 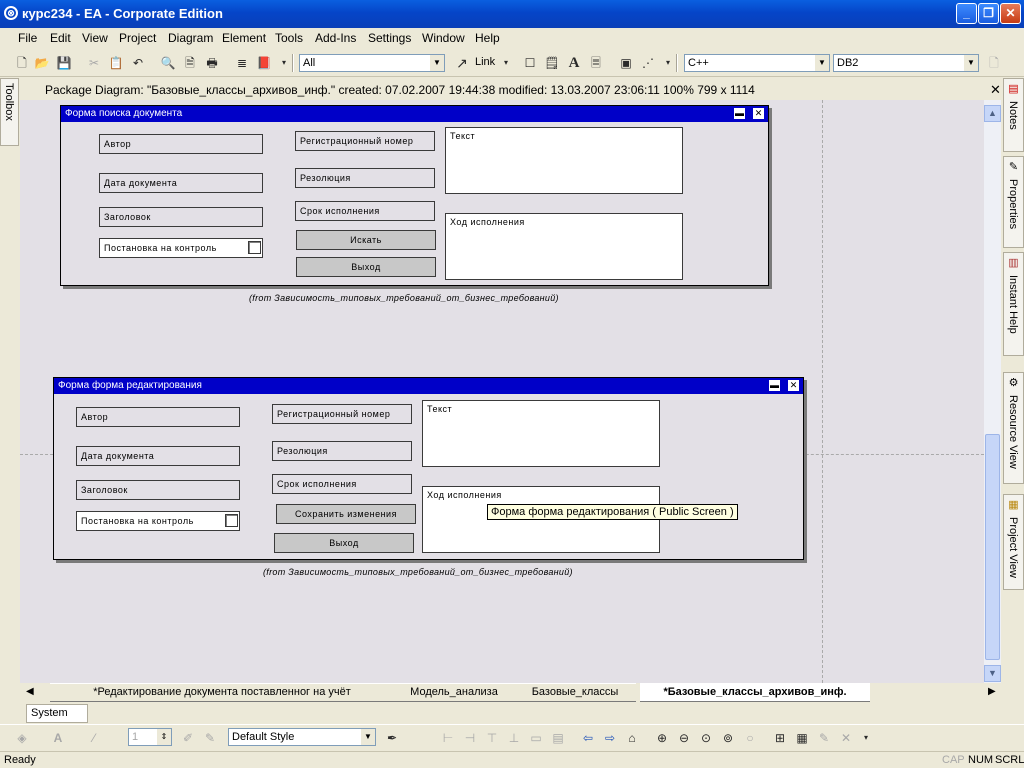 I want to click on save-icon: 💾, so click(x=64, y=63).